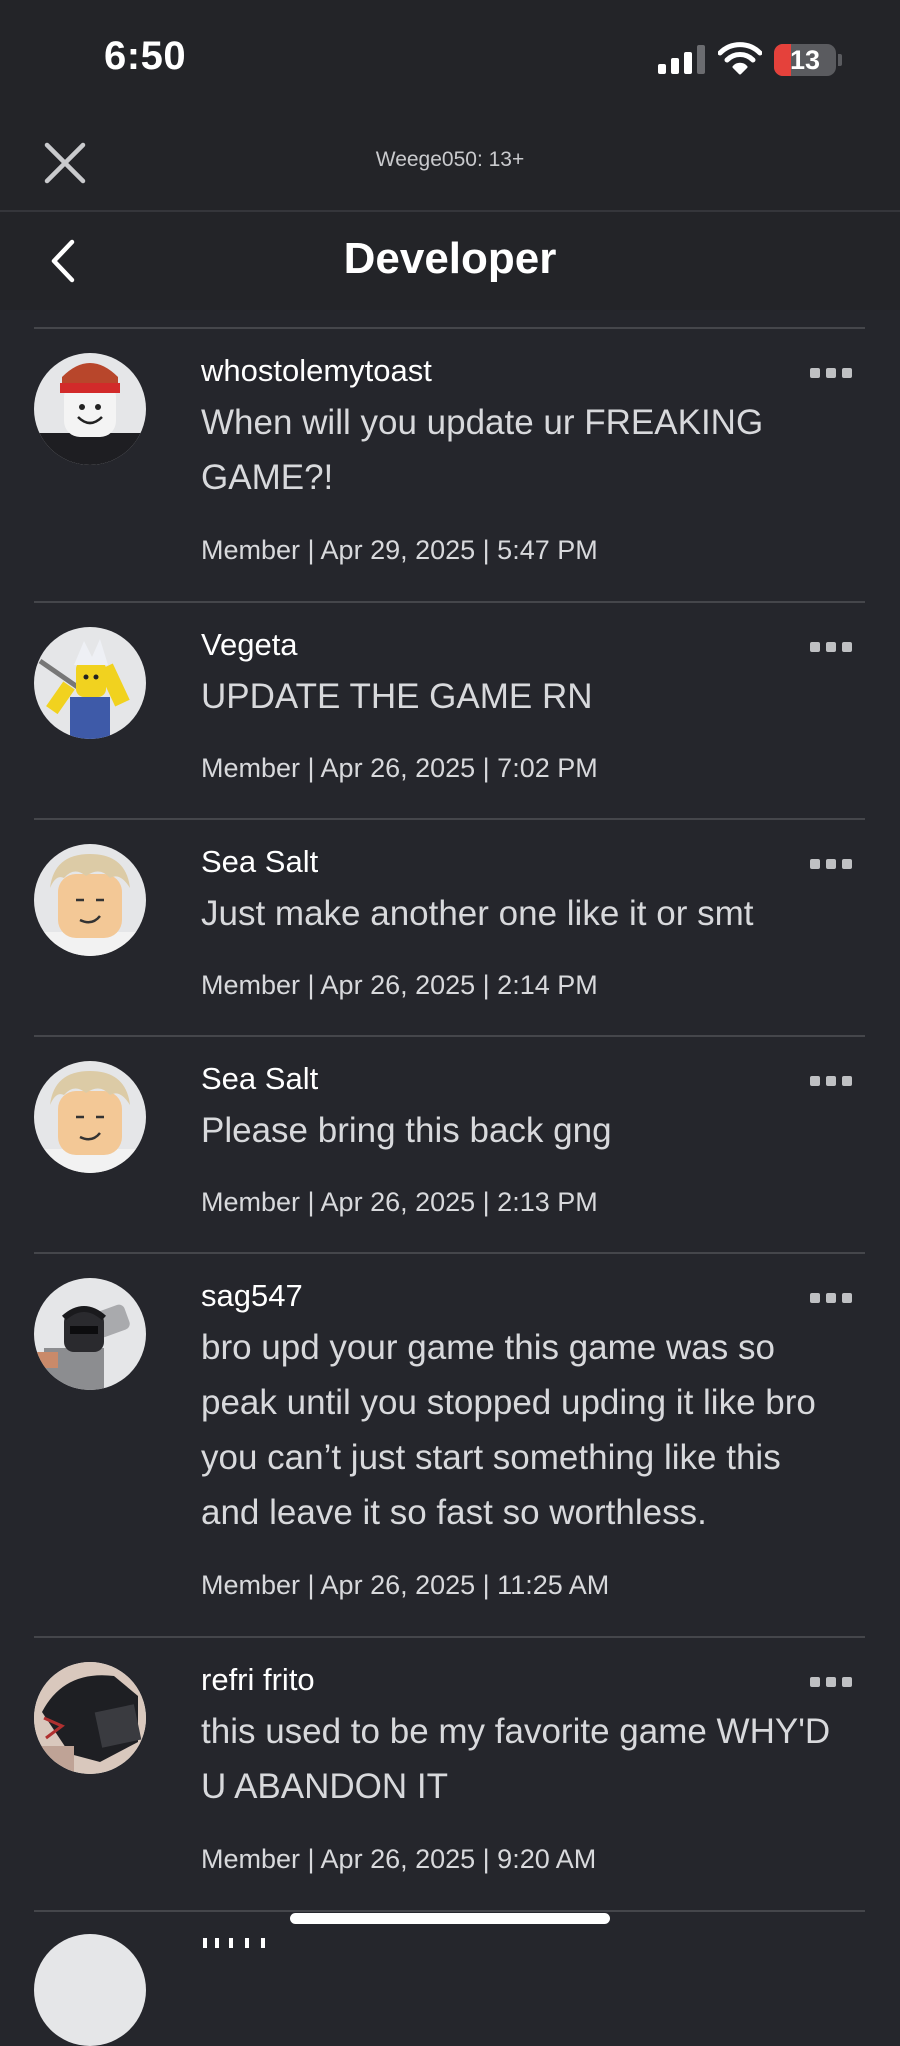 The height and width of the screenshot is (2046, 900). I want to click on comment-meta: Member | Apr 26, 2025 | 2:14 PM, so click(399, 985).